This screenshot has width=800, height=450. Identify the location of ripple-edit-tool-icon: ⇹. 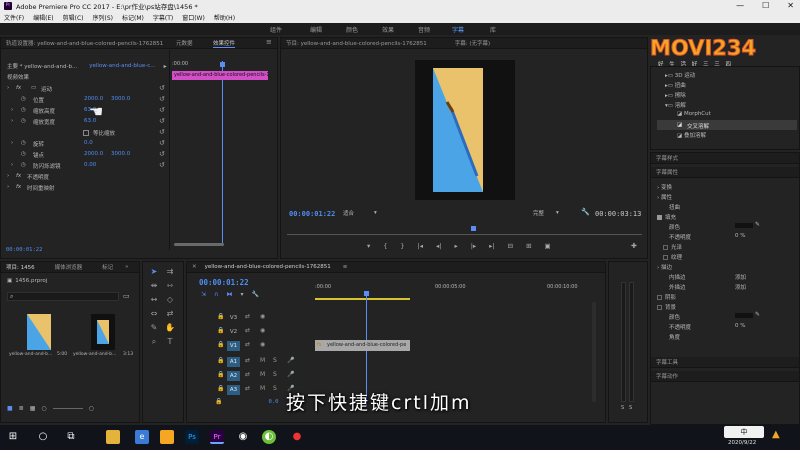
(154, 286).